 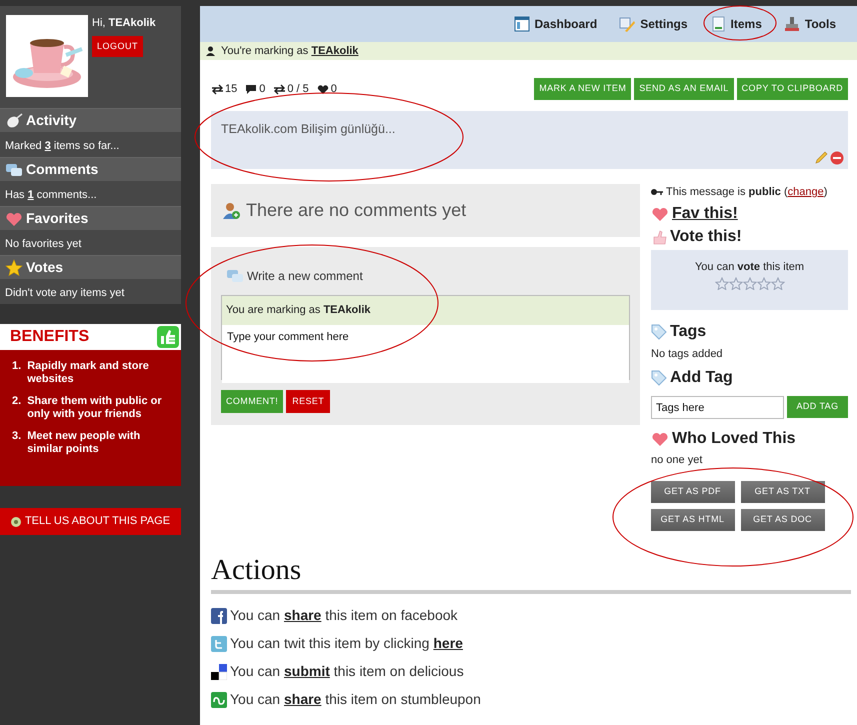 I want to click on privacy-text: This message is public (change), so click(x=747, y=192).